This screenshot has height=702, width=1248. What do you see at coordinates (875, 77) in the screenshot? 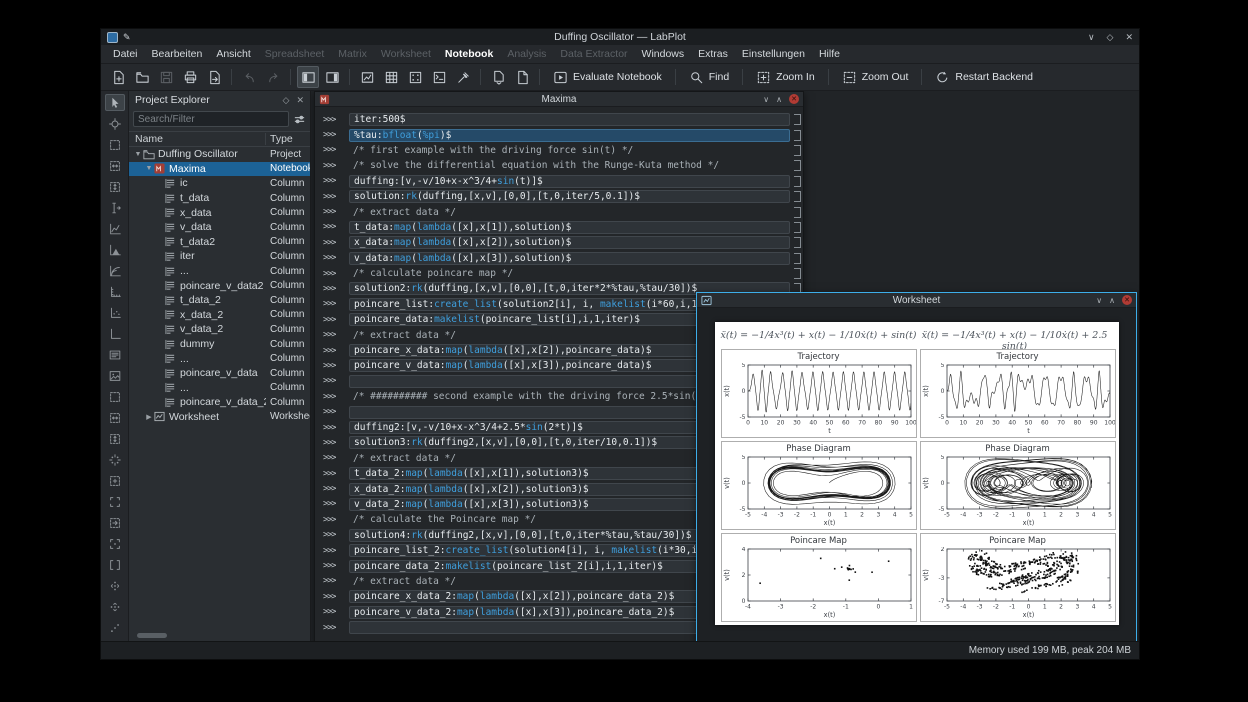
I see `zoom-out-button: Zoom Out` at bounding box center [875, 77].